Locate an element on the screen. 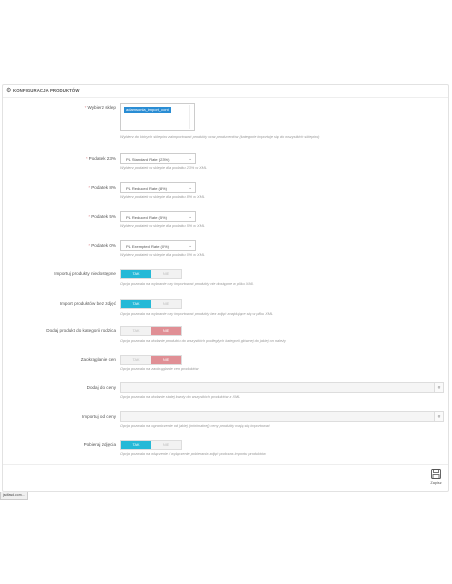 The height and width of the screenshot is (584, 452). vat23-select: PL Standard Rate (23%) ⌄ is located at coordinates (158, 158).